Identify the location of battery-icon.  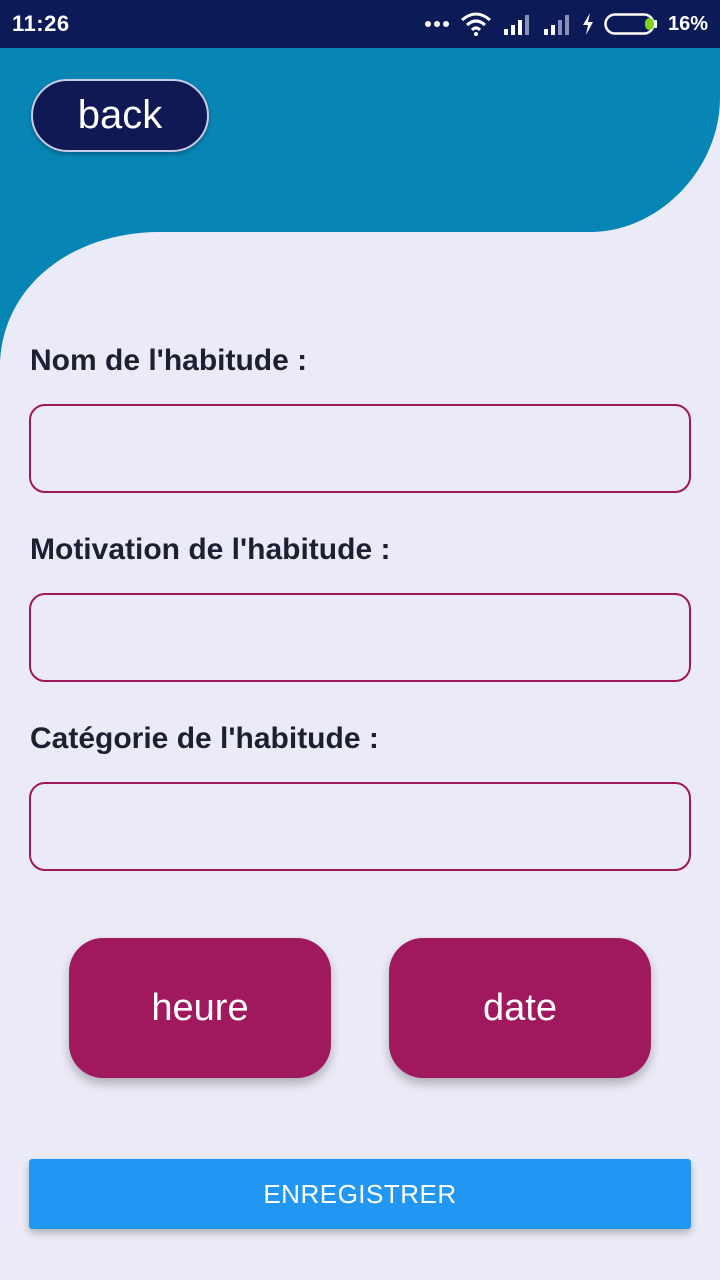
(631, 24).